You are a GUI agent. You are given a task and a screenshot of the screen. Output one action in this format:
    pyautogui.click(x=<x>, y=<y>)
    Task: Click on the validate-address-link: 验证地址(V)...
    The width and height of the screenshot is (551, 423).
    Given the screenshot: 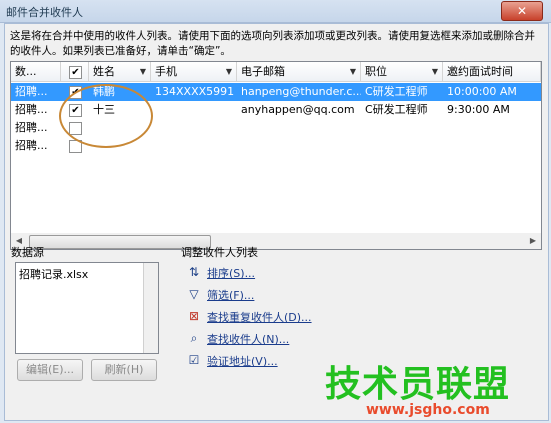 What is the action you would take?
    pyautogui.click(x=242, y=361)
    